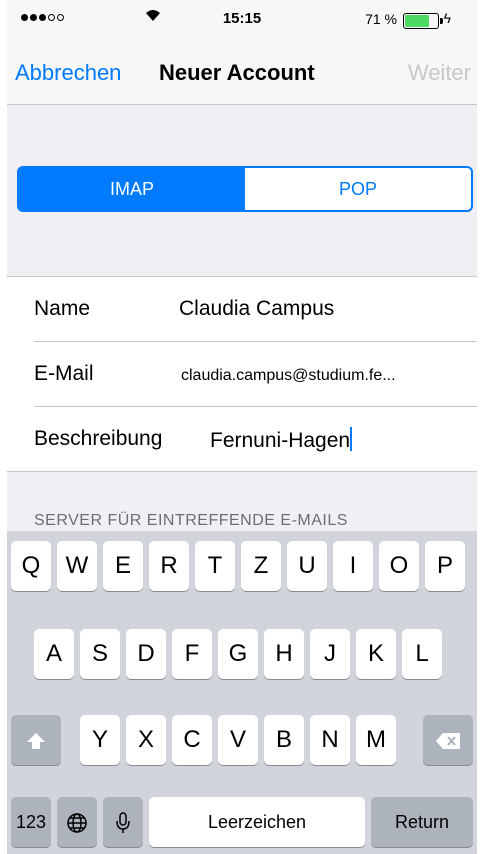 The width and height of the screenshot is (483, 854). What do you see at coordinates (123, 566) in the screenshot?
I see `key-e: E` at bounding box center [123, 566].